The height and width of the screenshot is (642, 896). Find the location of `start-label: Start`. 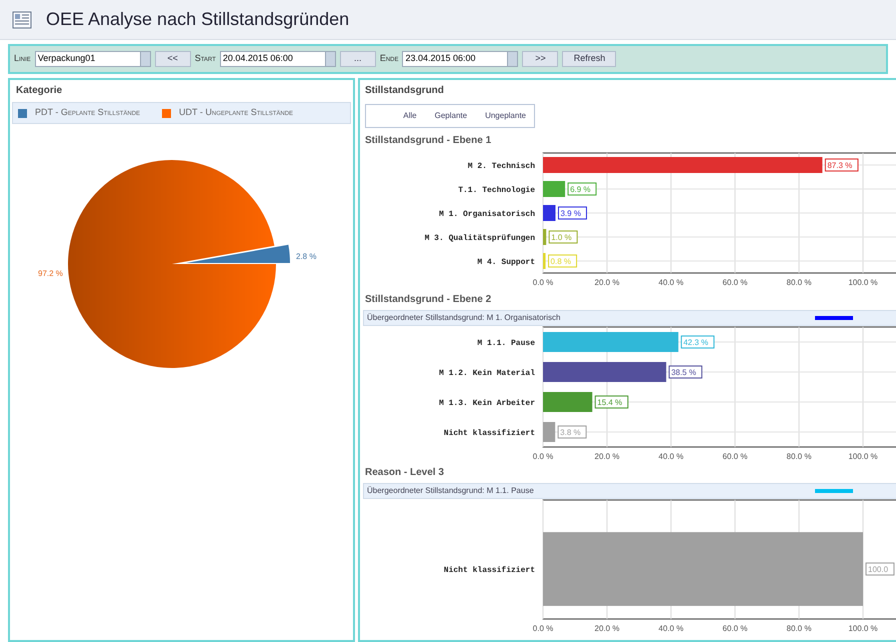

start-label: Start is located at coordinates (205, 59).